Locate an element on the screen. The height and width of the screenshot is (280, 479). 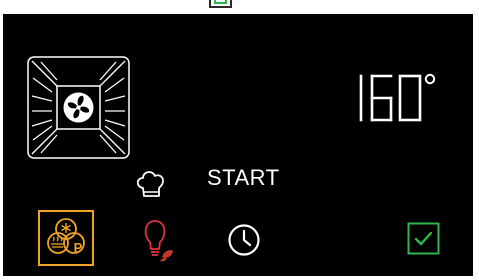
top-tab-checkbox-icon is located at coordinates (220, 2).